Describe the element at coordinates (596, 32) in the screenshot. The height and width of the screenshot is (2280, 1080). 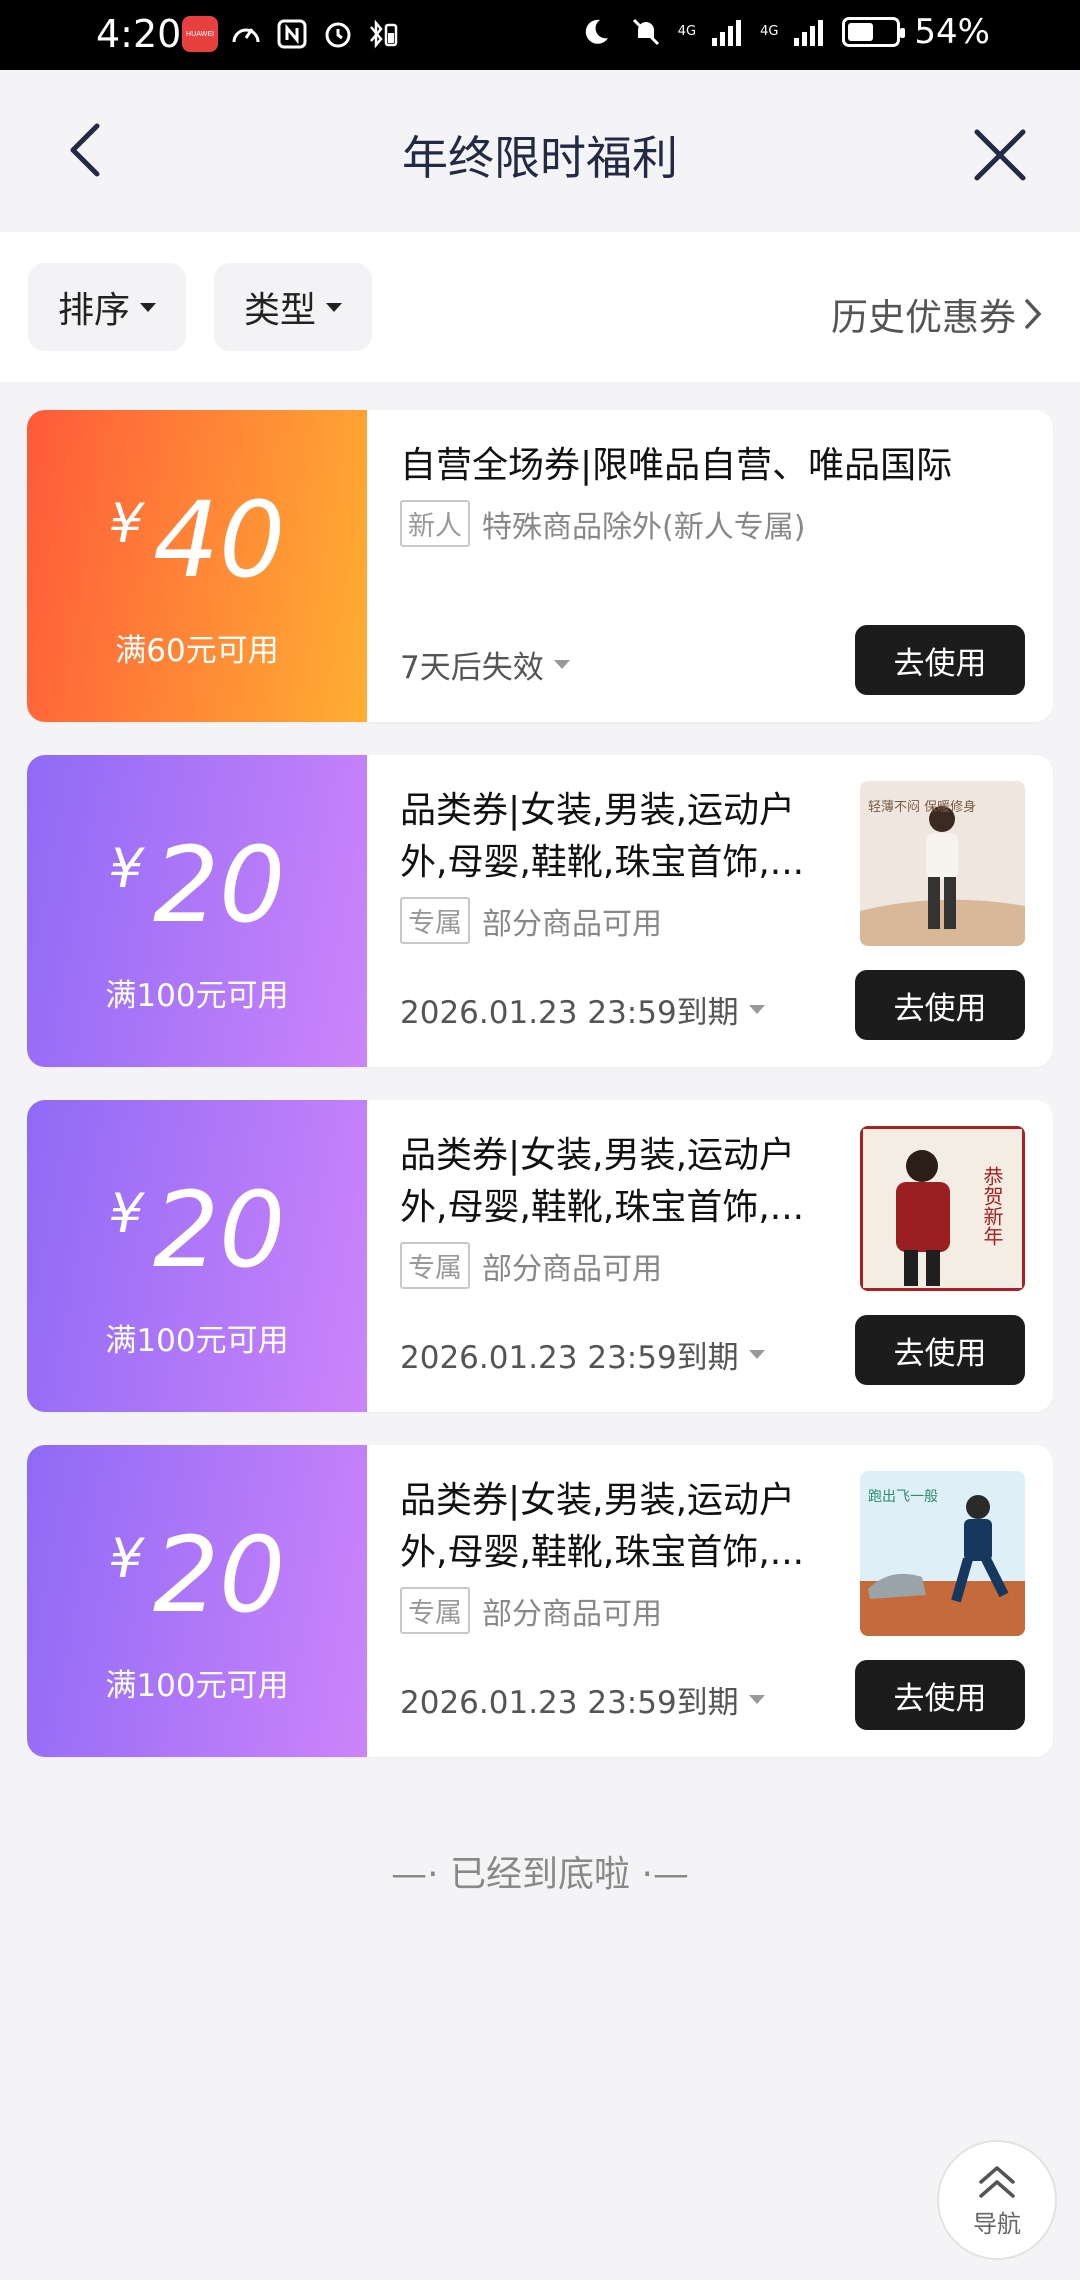
I see `moon-icon` at that location.